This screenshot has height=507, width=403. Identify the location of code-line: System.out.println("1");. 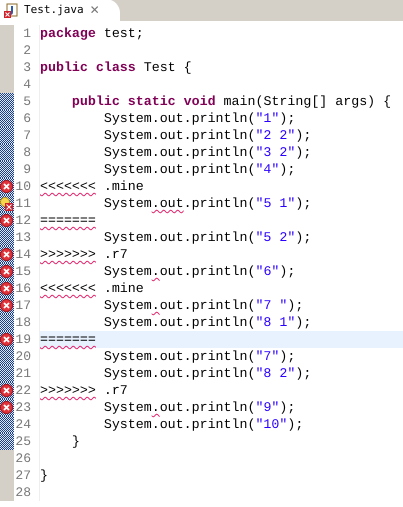
(199, 118).